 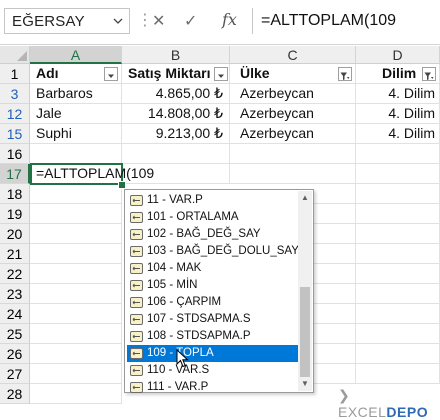 What do you see at coordinates (118, 21) in the screenshot?
I see `chevron-down-icon` at bounding box center [118, 21].